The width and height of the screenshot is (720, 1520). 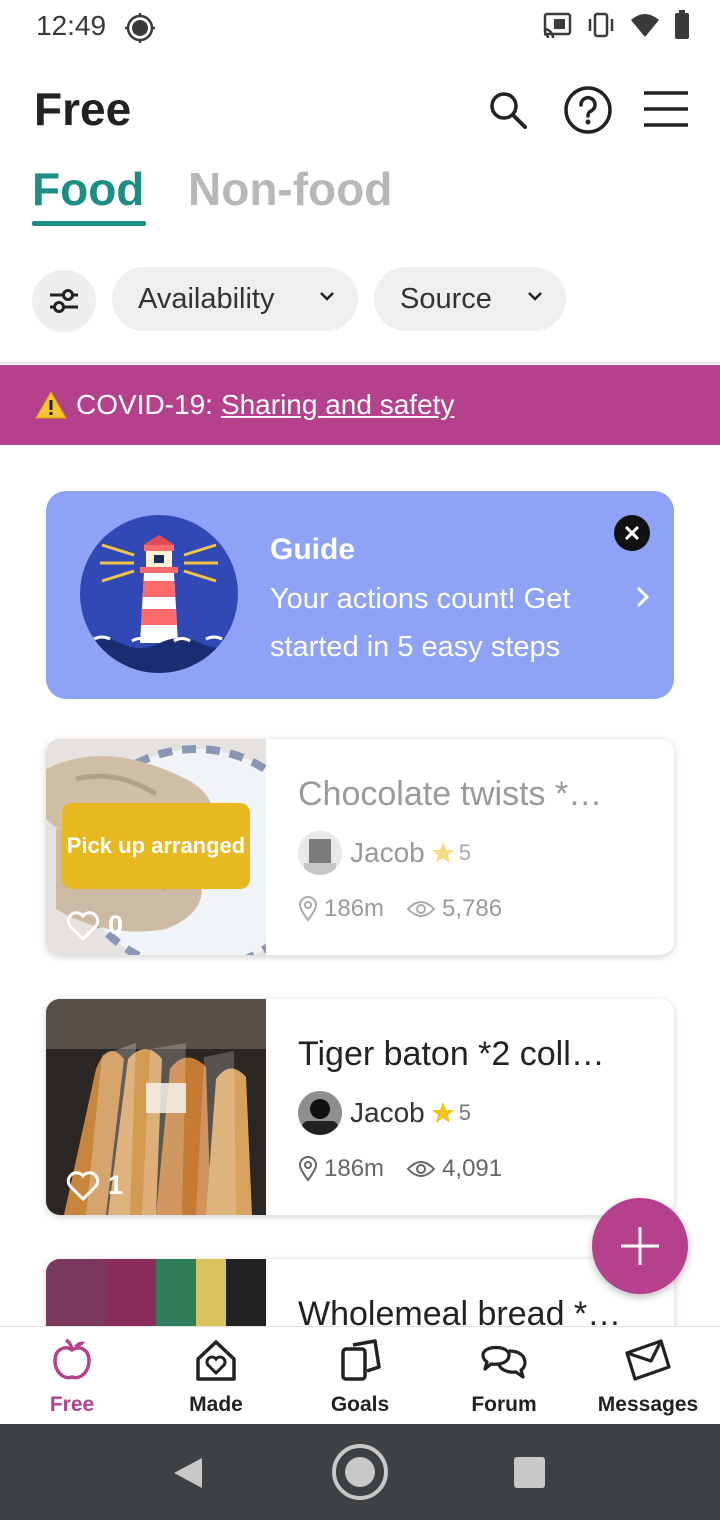 I want to click on lighthouse-illustration, so click(x=159, y=594).